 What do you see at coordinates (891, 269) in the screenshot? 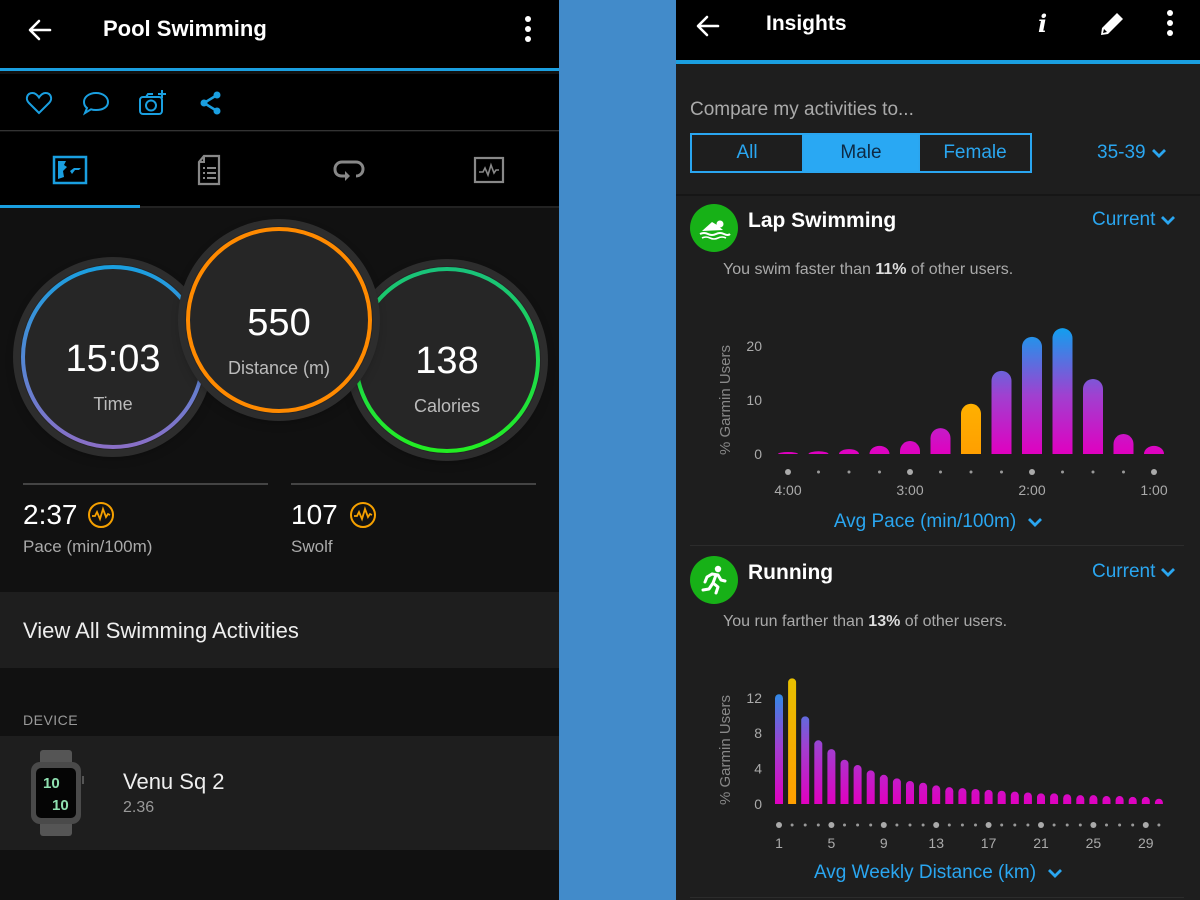
I see `summary-percent: 11%` at bounding box center [891, 269].